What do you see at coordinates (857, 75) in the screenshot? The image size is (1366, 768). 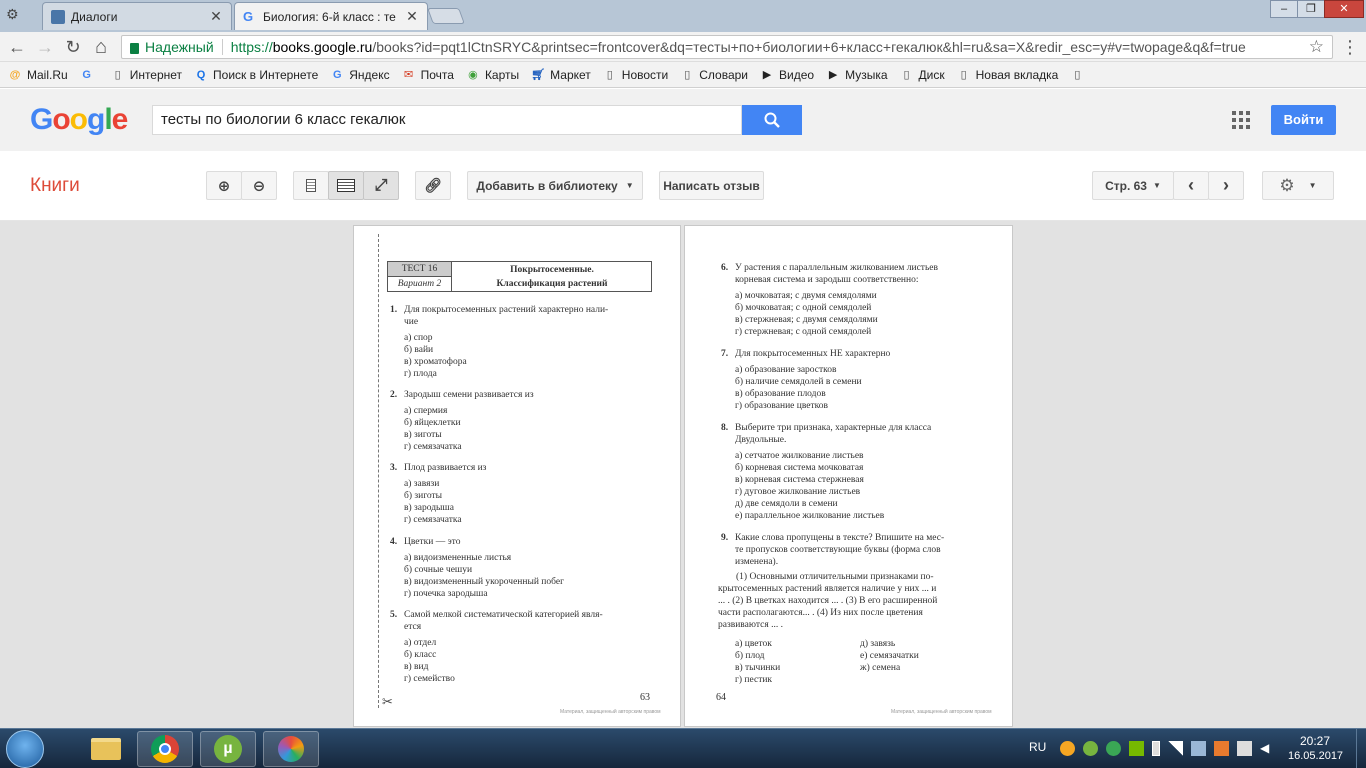 I see `bookmark-item: ▶ Музыка` at bounding box center [857, 75].